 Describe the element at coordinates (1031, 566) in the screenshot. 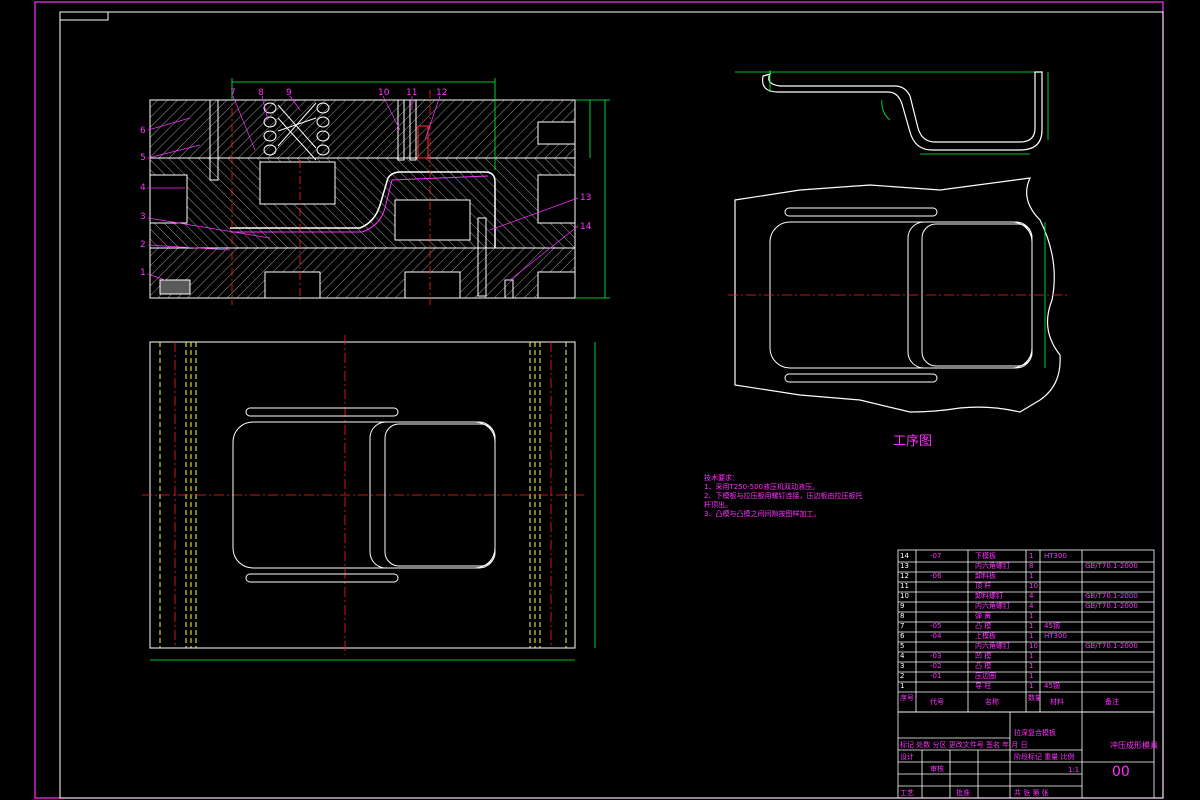

I see `bom-cell-qty: 8` at that location.